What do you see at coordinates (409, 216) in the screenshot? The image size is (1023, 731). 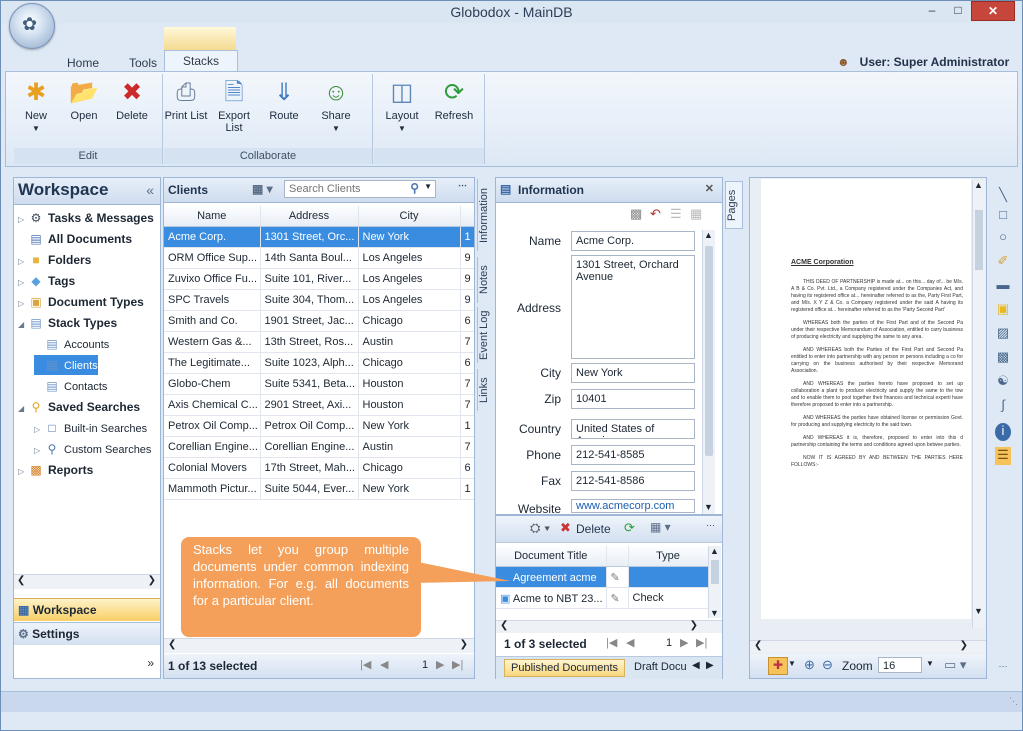 I see `column-header: City` at bounding box center [409, 216].